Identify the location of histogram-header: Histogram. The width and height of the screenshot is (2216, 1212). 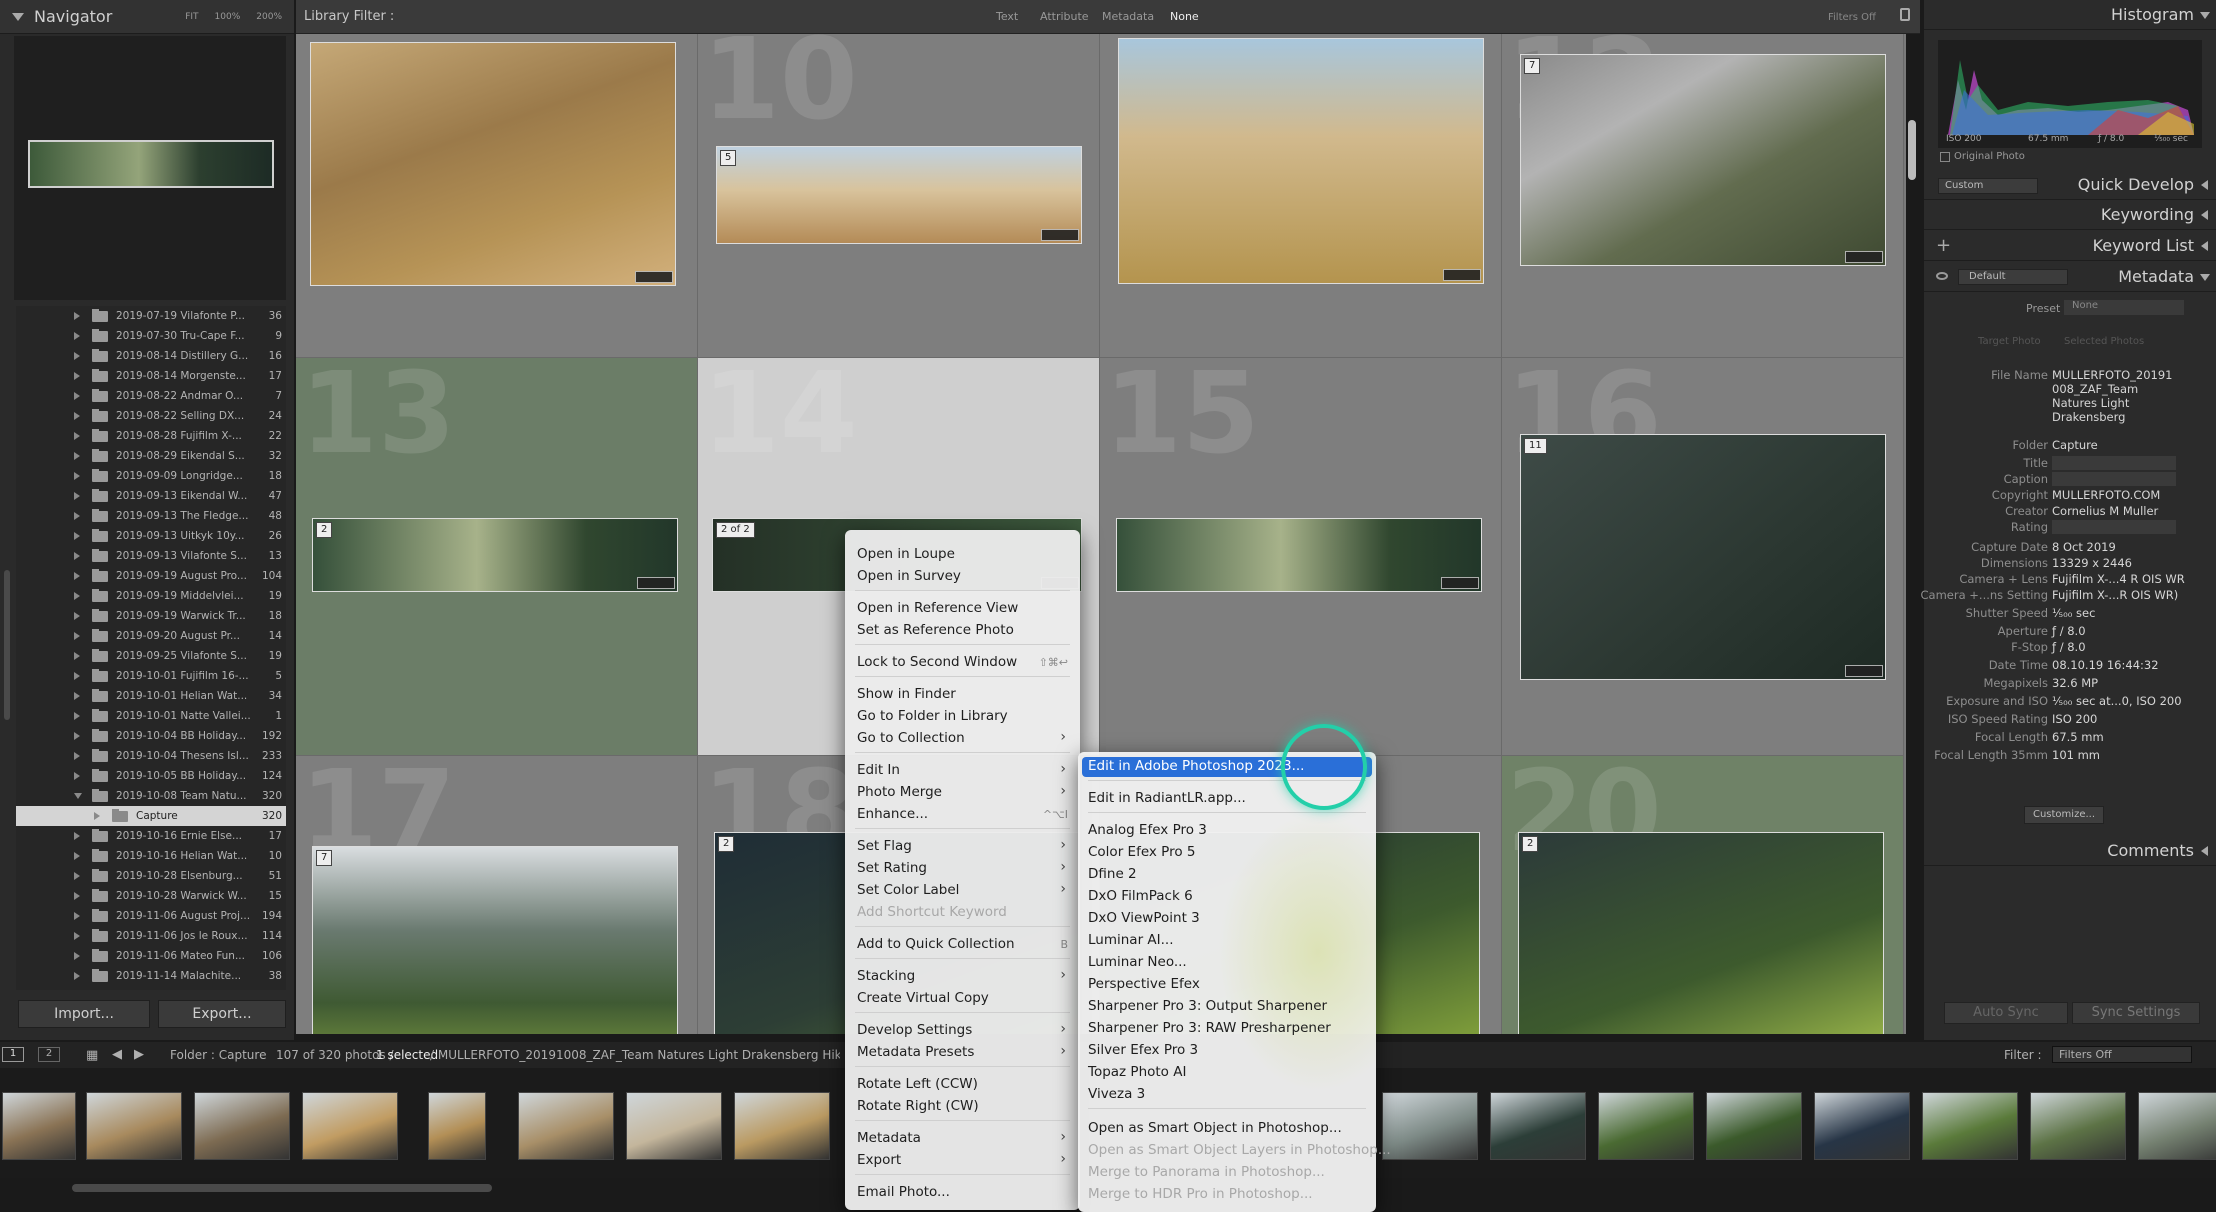
(2070, 15).